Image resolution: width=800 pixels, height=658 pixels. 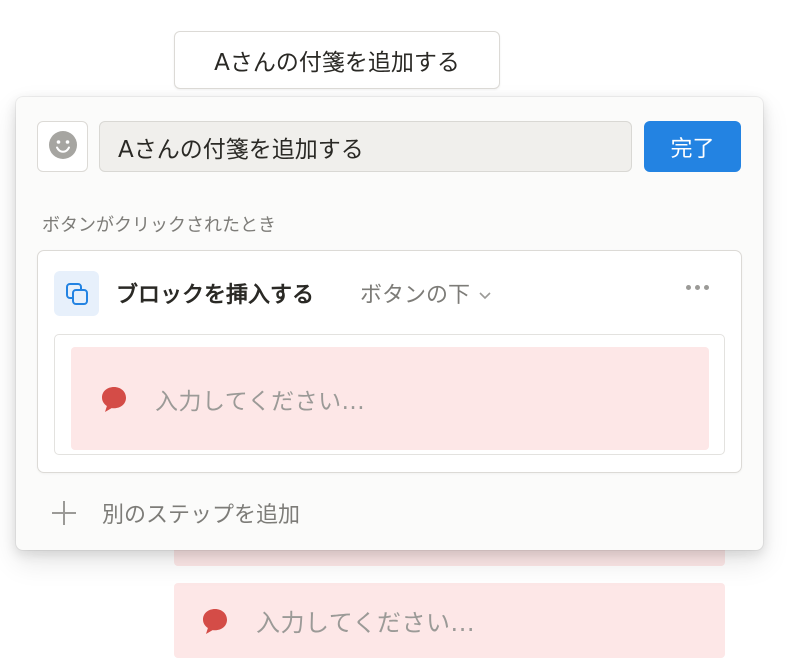 I want to click on duplicate-block-icon, so click(x=76, y=293).